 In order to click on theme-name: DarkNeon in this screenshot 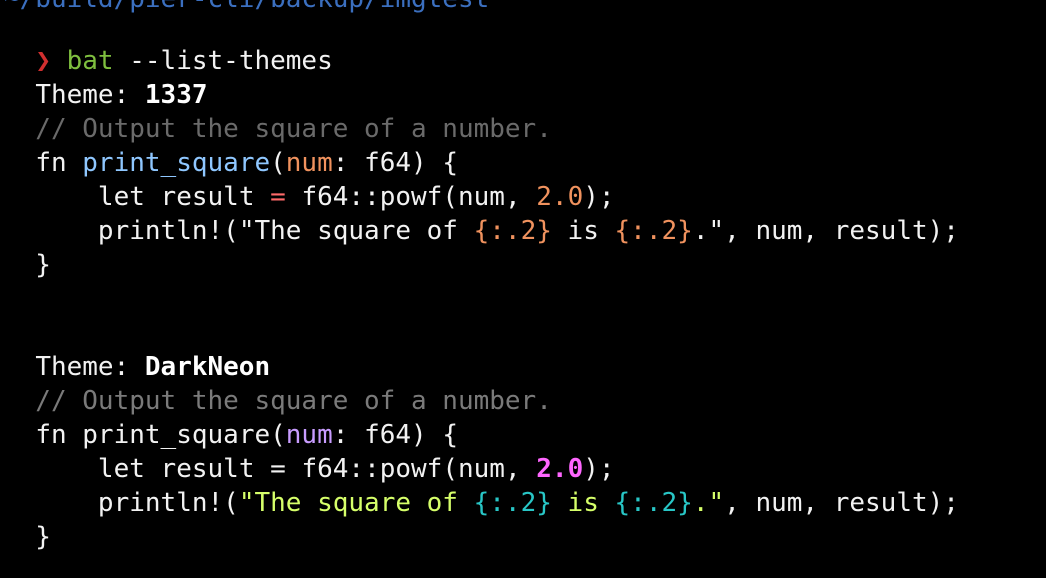, I will do `click(207, 367)`.